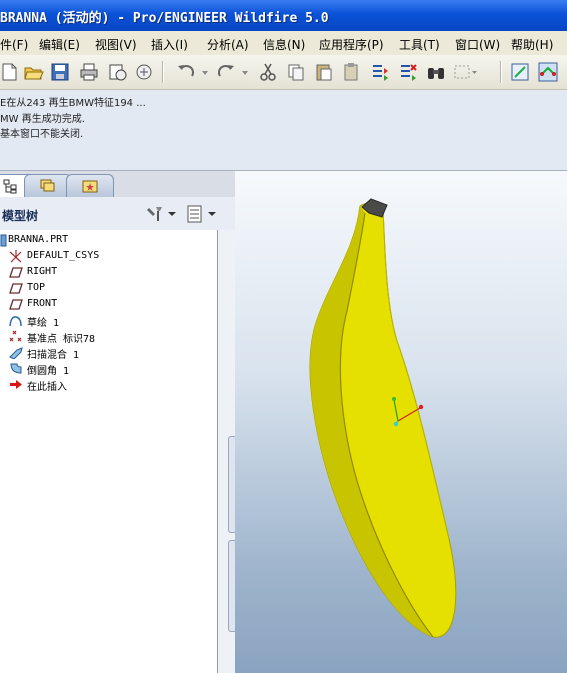 This screenshot has height=673, width=567. What do you see at coordinates (186, 72) in the screenshot?
I see `undo-icon` at bounding box center [186, 72].